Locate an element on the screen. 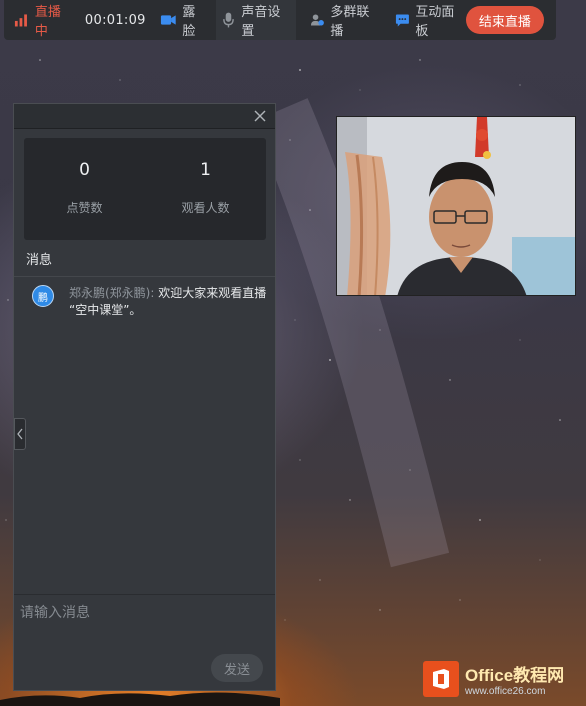 This screenshot has height=706, width=586. message-body: 郑永鹏(郑永鹏): 欢迎大家来观看直播 “空中课堂”。 is located at coordinates (168, 302).